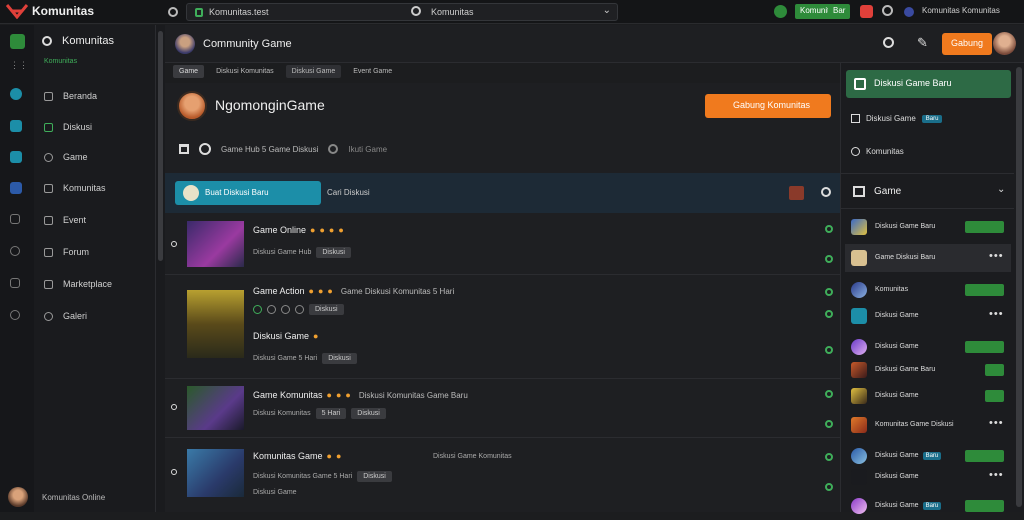  What do you see at coordinates (66, 252) in the screenshot?
I see `sidebar-item-forum: Forum` at bounding box center [66, 252].